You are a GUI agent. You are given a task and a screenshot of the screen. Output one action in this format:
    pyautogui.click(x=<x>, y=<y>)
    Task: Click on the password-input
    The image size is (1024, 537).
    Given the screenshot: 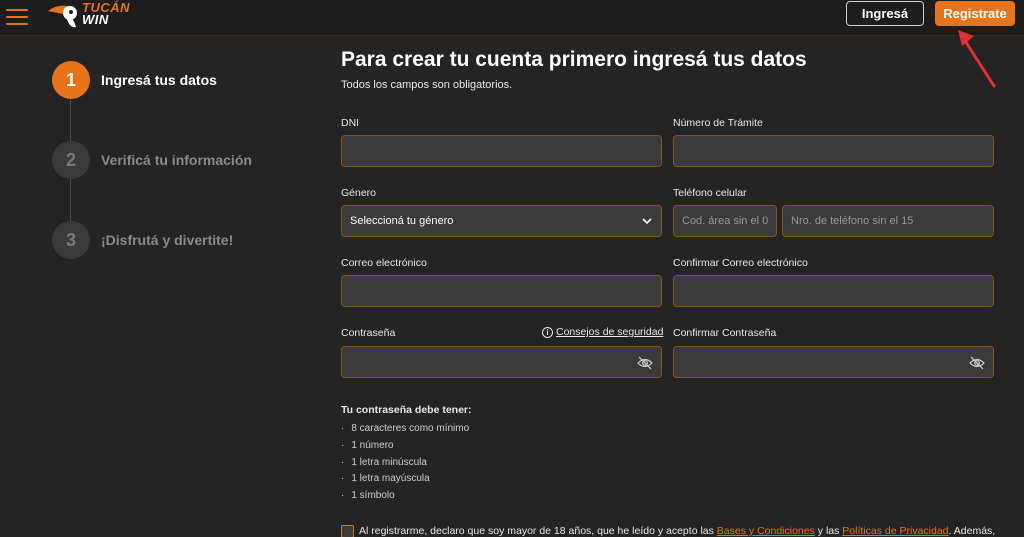 What is the action you would take?
    pyautogui.click(x=501, y=362)
    